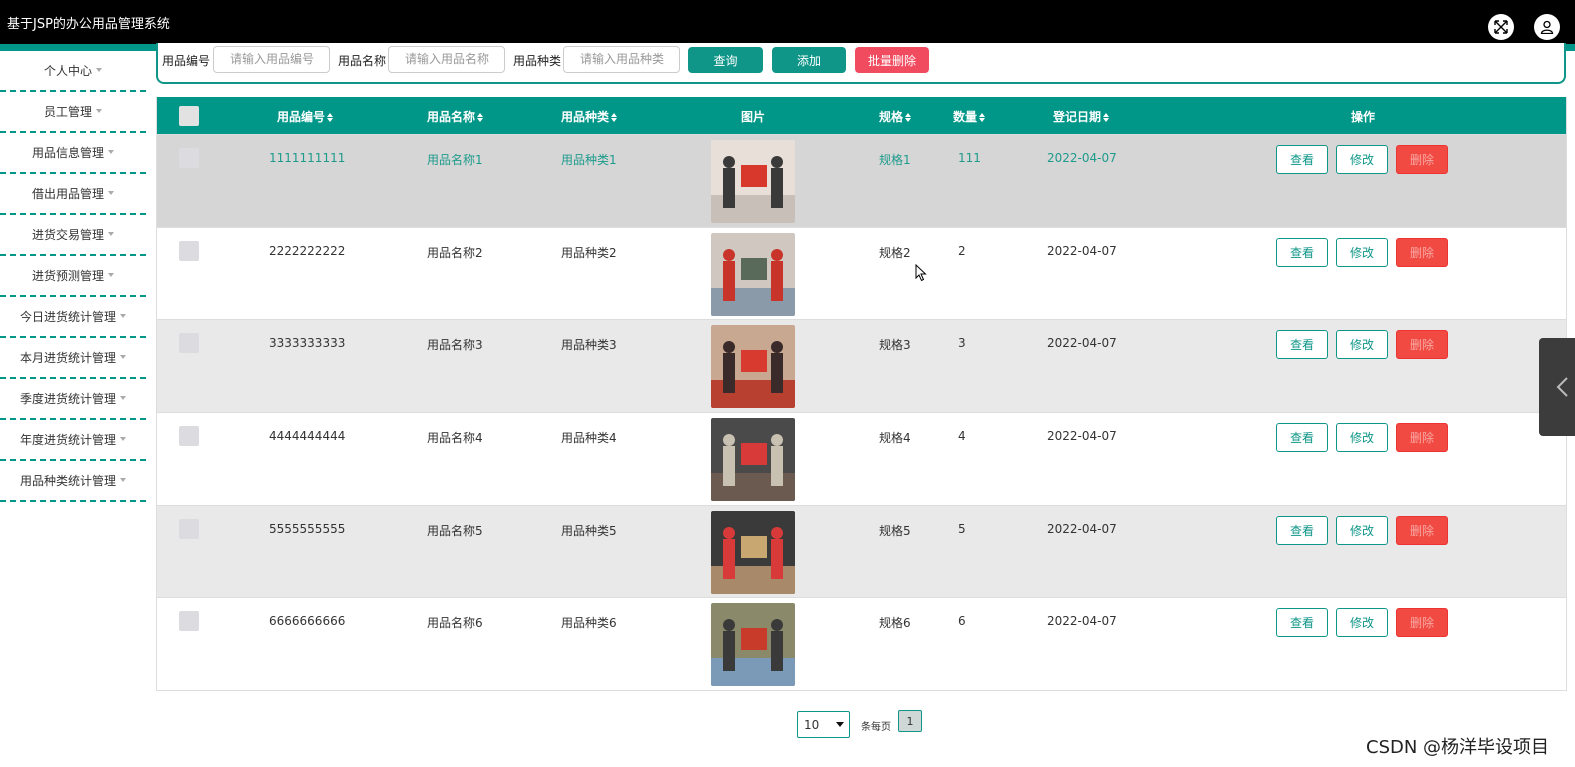 The image size is (1575, 767). I want to click on sidebar-item: 借出用品管理, so click(73, 194).